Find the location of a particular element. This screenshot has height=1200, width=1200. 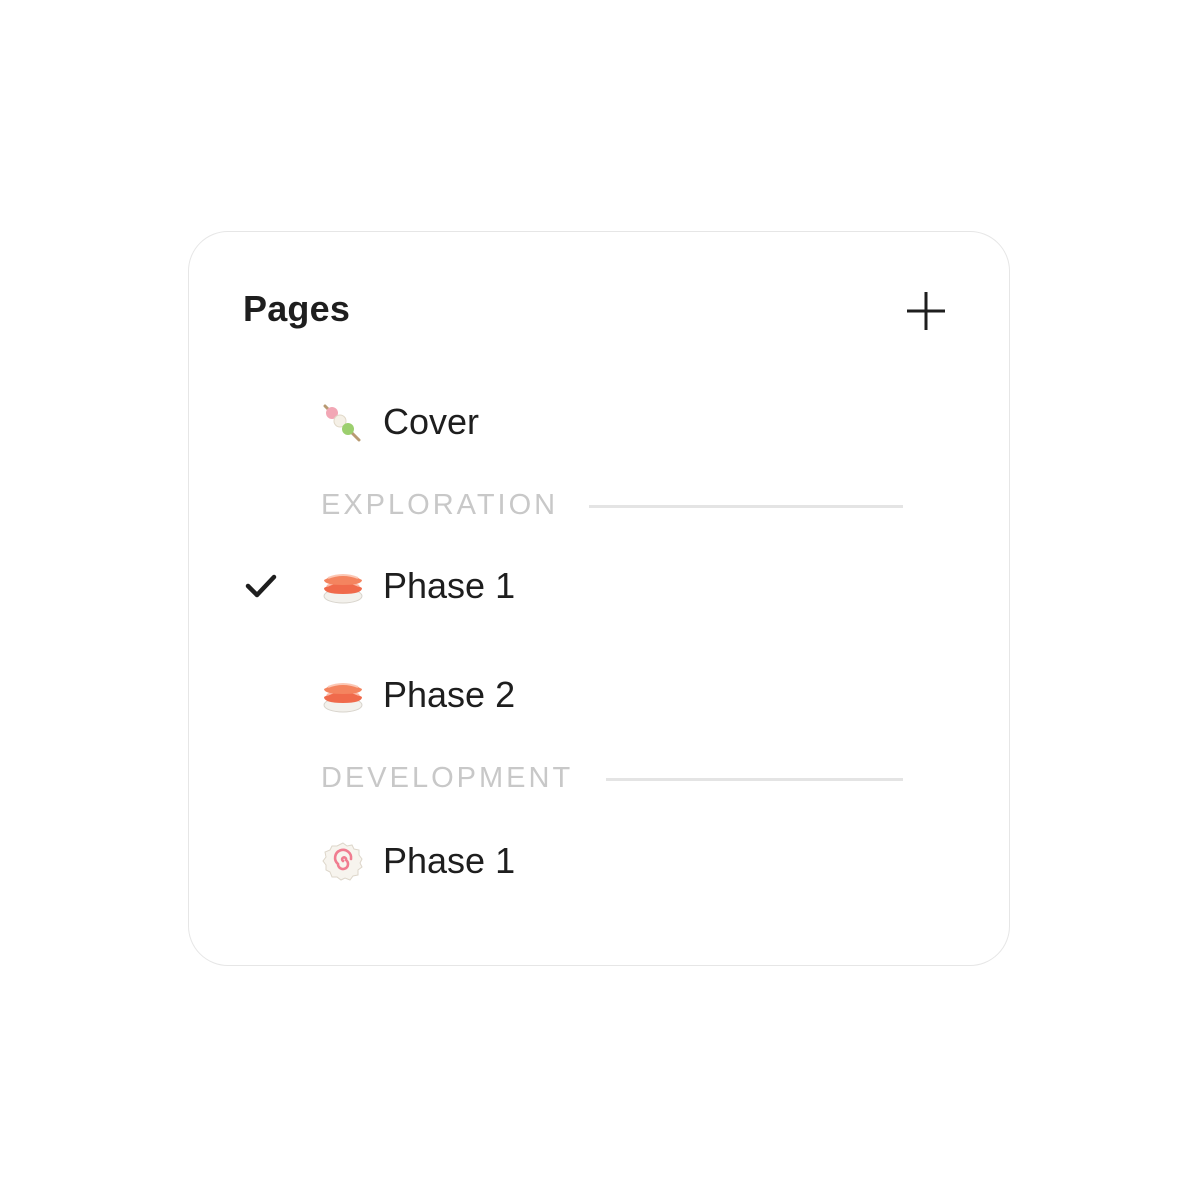

section-label: EXPLORATION is located at coordinates (440, 505).